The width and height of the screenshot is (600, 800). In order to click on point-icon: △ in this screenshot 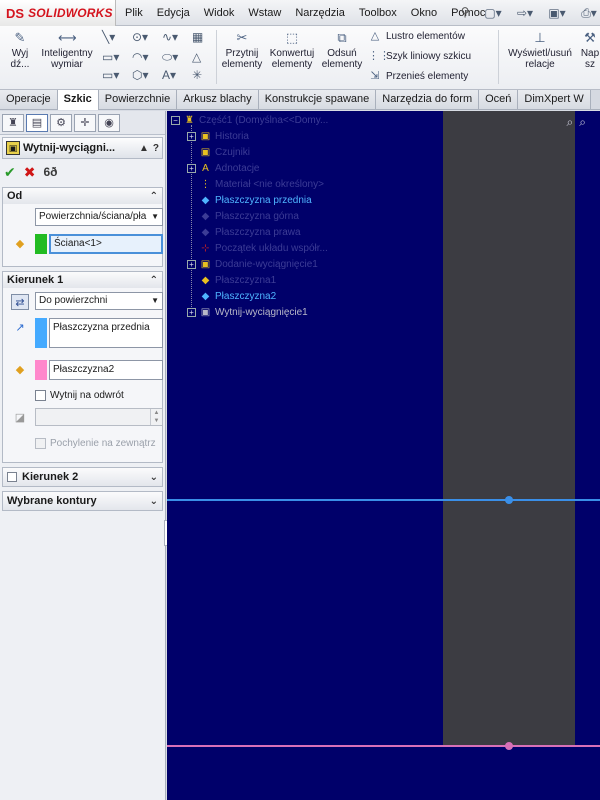, I will do `click(196, 57)`.